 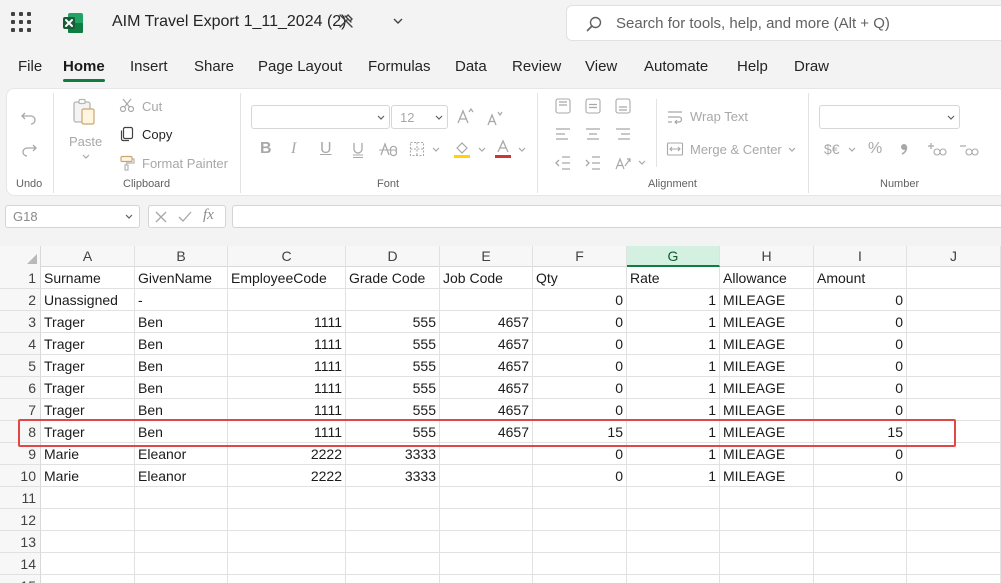 What do you see at coordinates (673, 579) in the screenshot?
I see `cell-g15` at bounding box center [673, 579].